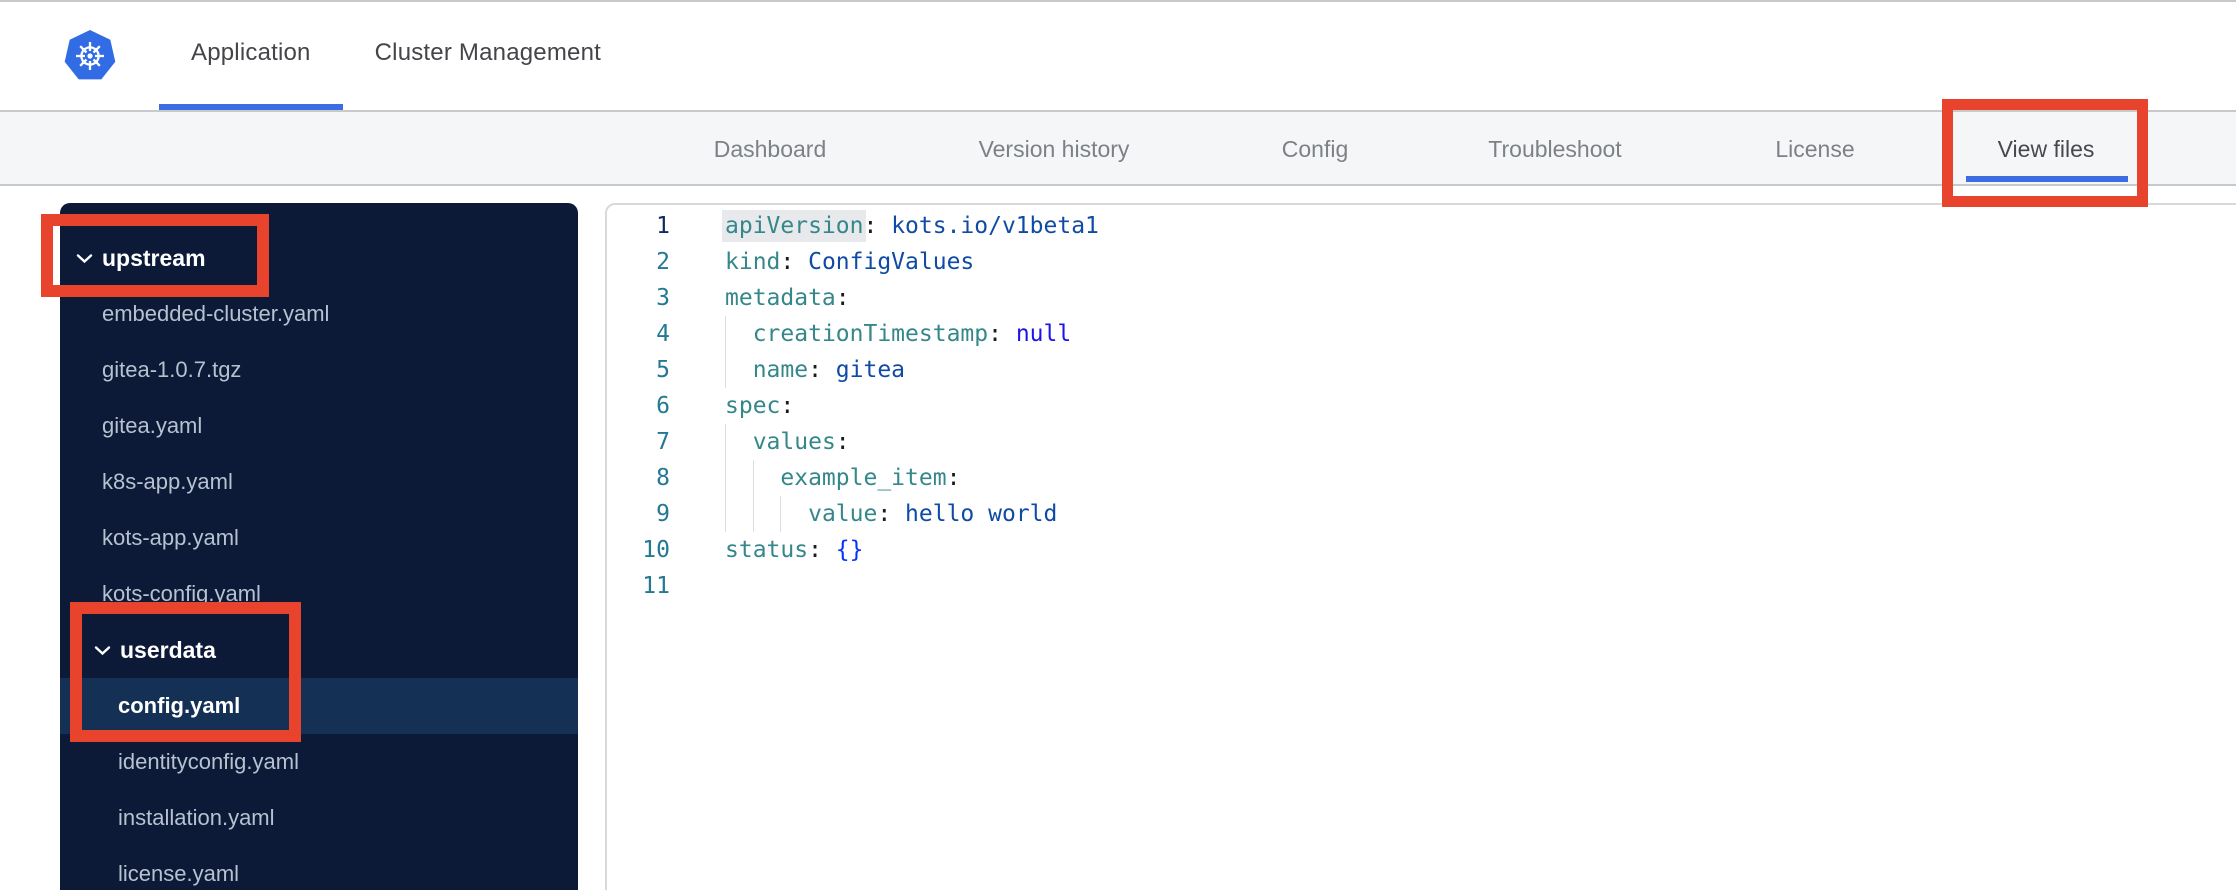 The width and height of the screenshot is (2236, 890). Describe the element at coordinates (912, 226) in the screenshot. I see `code-text: apiVersion: kots.io/v1beta1` at that location.